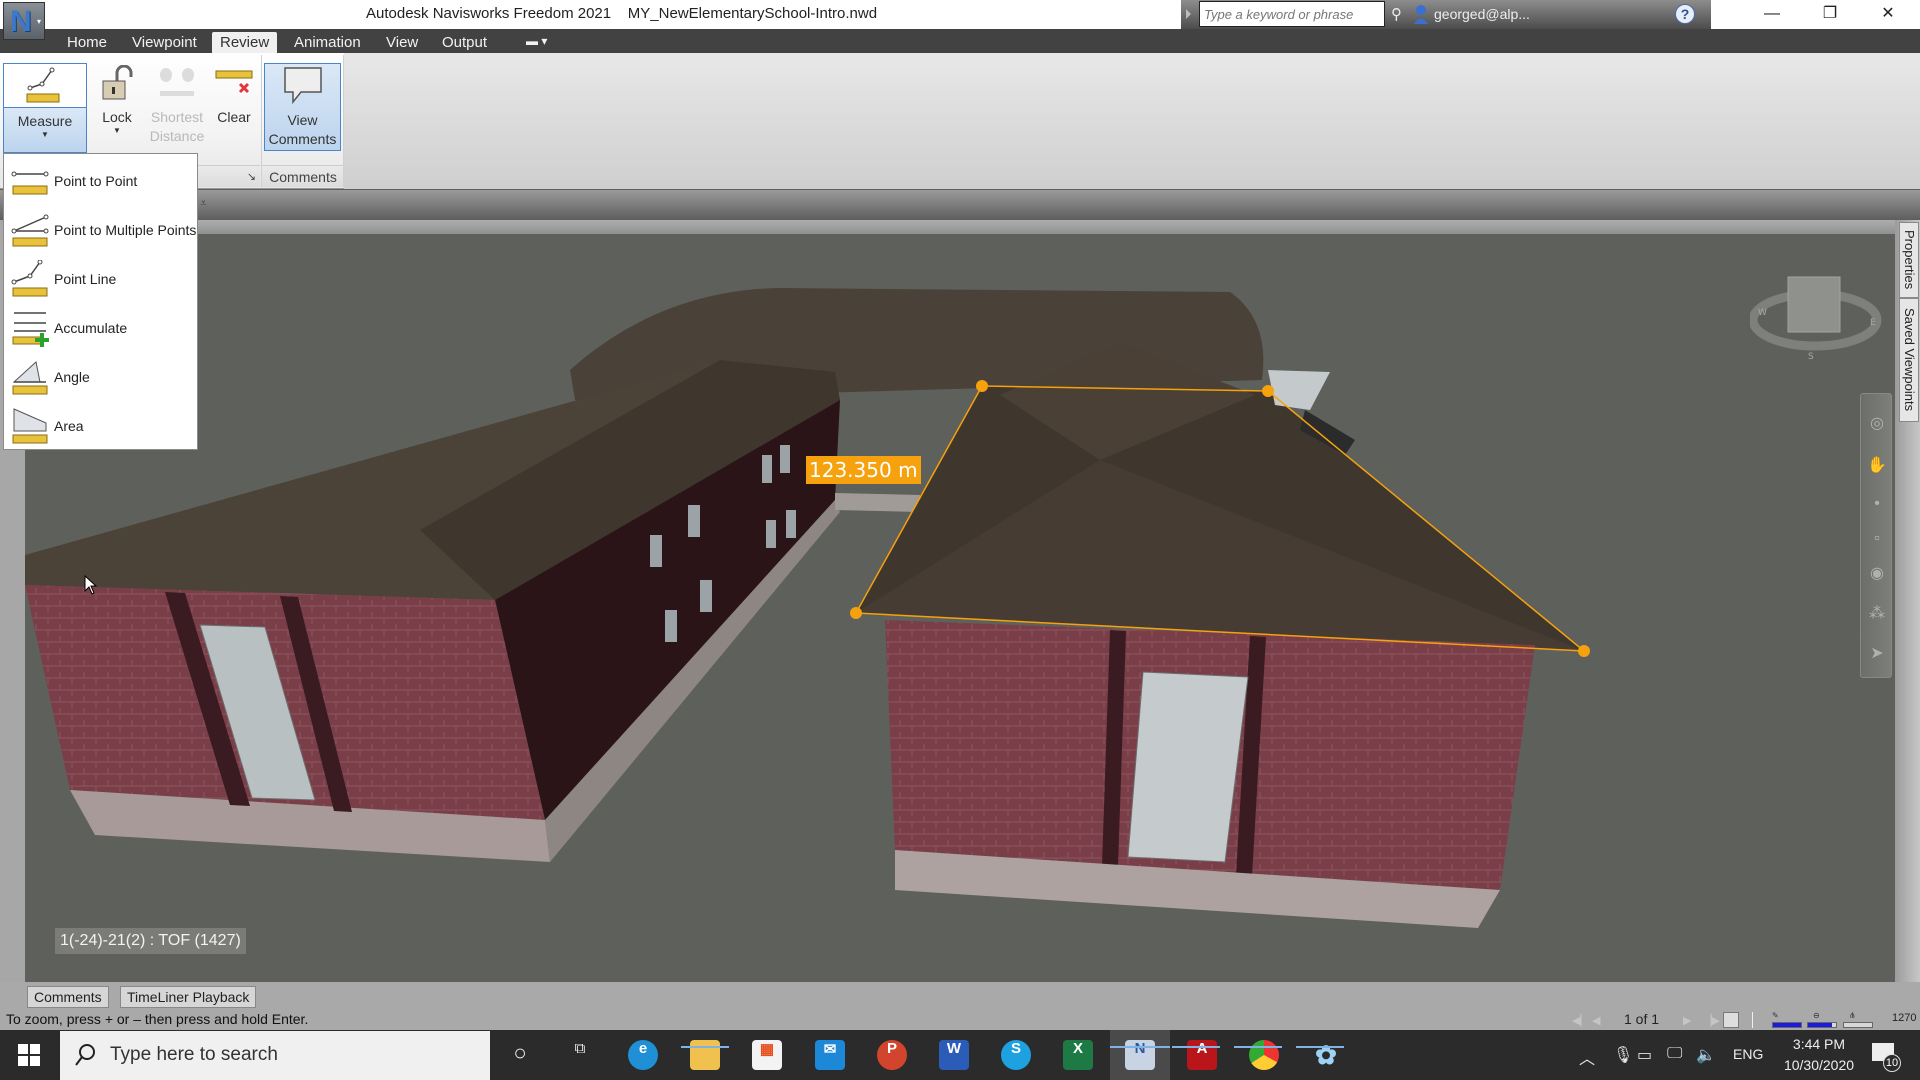 The width and height of the screenshot is (1920, 1080). I want to click on shortest-distance-icon, so click(177, 82).